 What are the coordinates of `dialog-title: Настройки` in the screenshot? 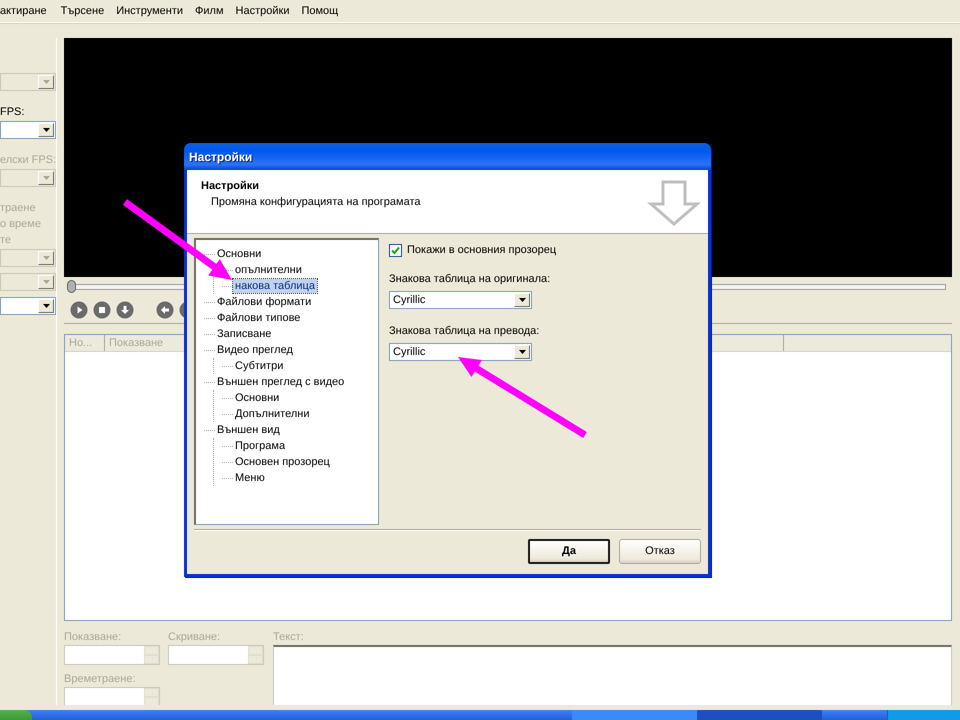 It's located at (447, 156).